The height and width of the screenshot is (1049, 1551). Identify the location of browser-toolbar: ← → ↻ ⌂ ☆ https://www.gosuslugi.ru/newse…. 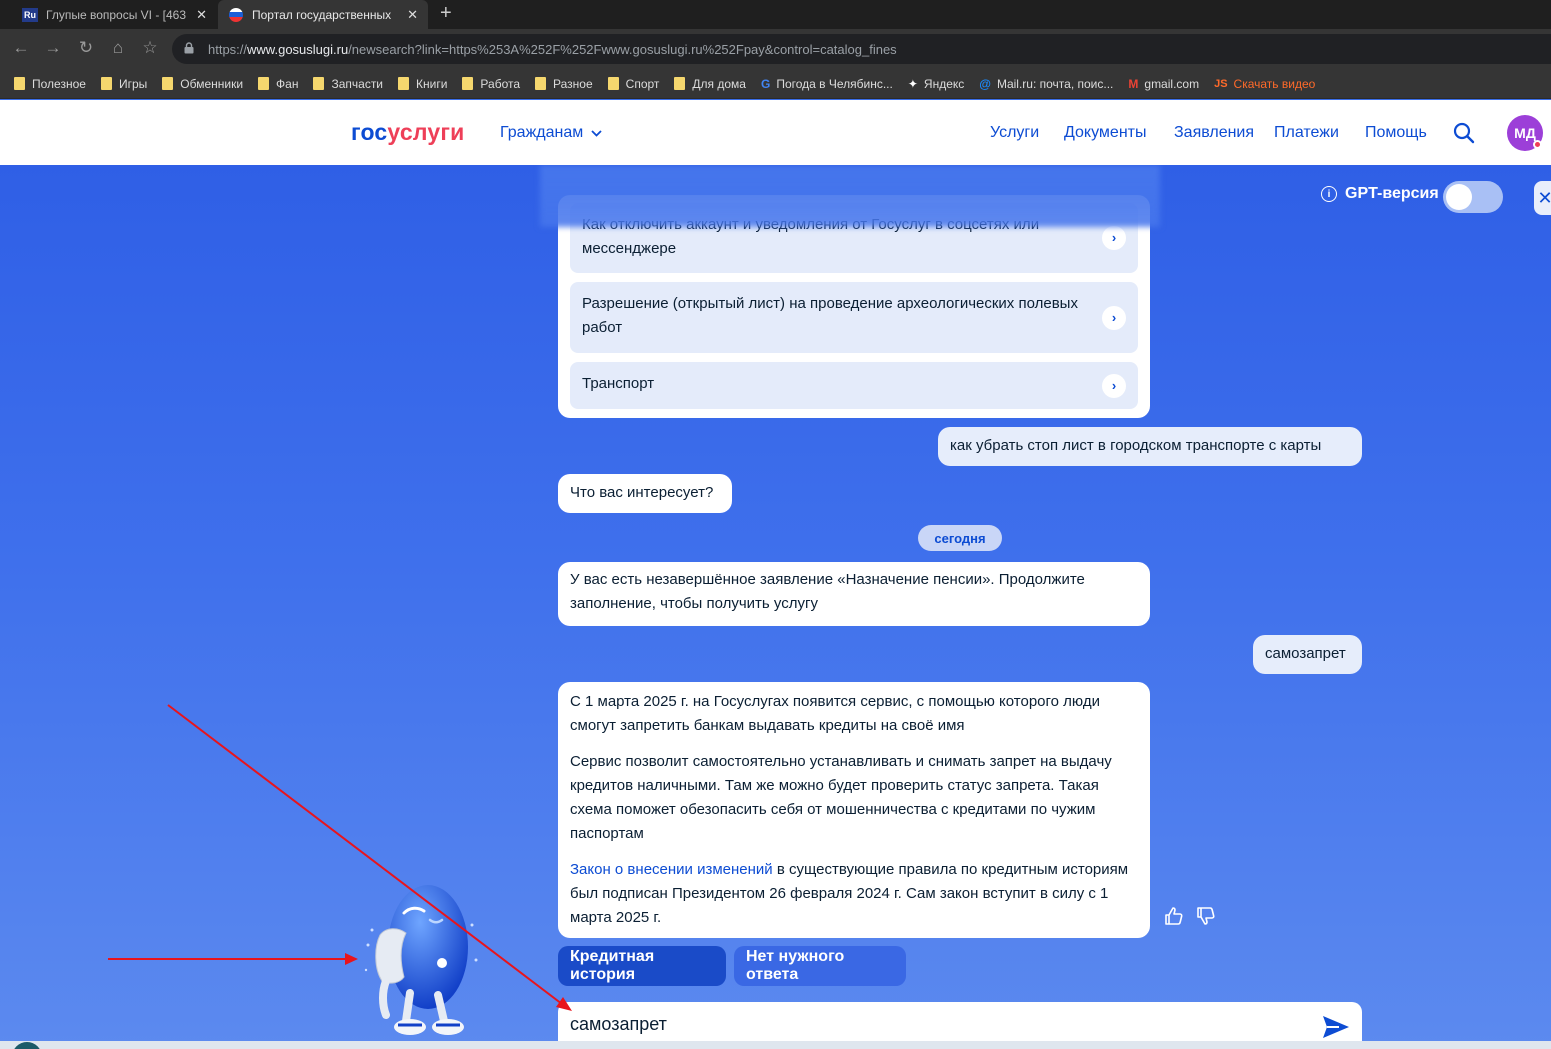
(775, 49).